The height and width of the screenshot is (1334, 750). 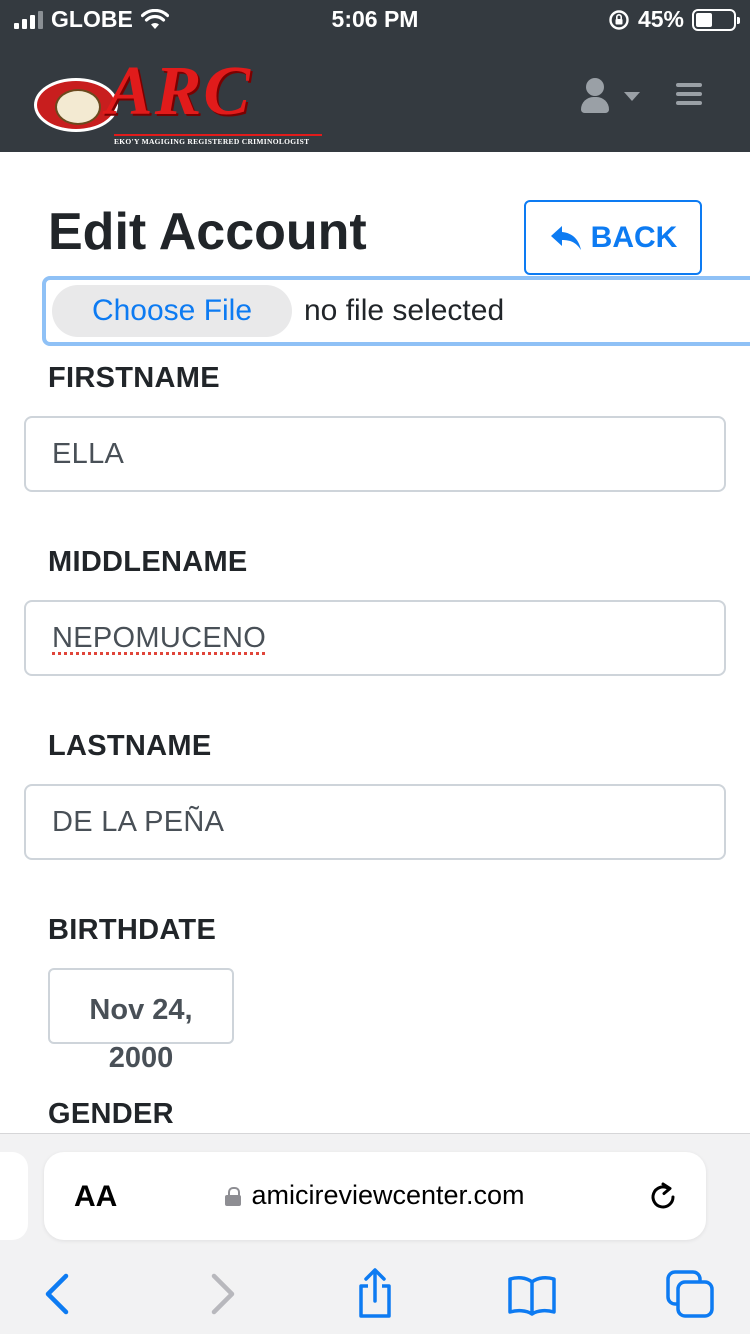 What do you see at coordinates (704, 19) in the screenshot?
I see `battery-fill` at bounding box center [704, 19].